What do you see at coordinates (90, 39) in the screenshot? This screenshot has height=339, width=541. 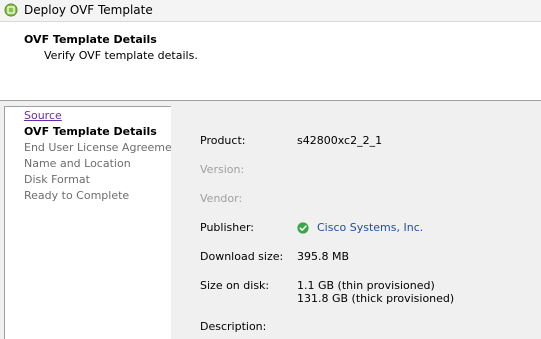 I see `page-title: OVF Template Details` at bounding box center [90, 39].